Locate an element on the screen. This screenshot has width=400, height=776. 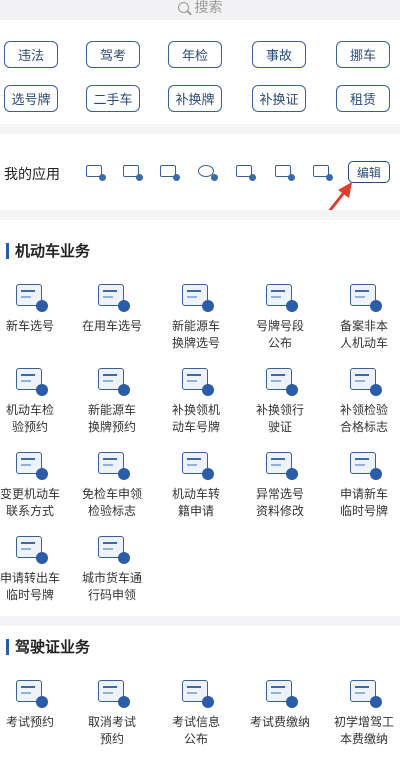
service-label: 免检车申领 检验标志 is located at coordinates (111, 502).